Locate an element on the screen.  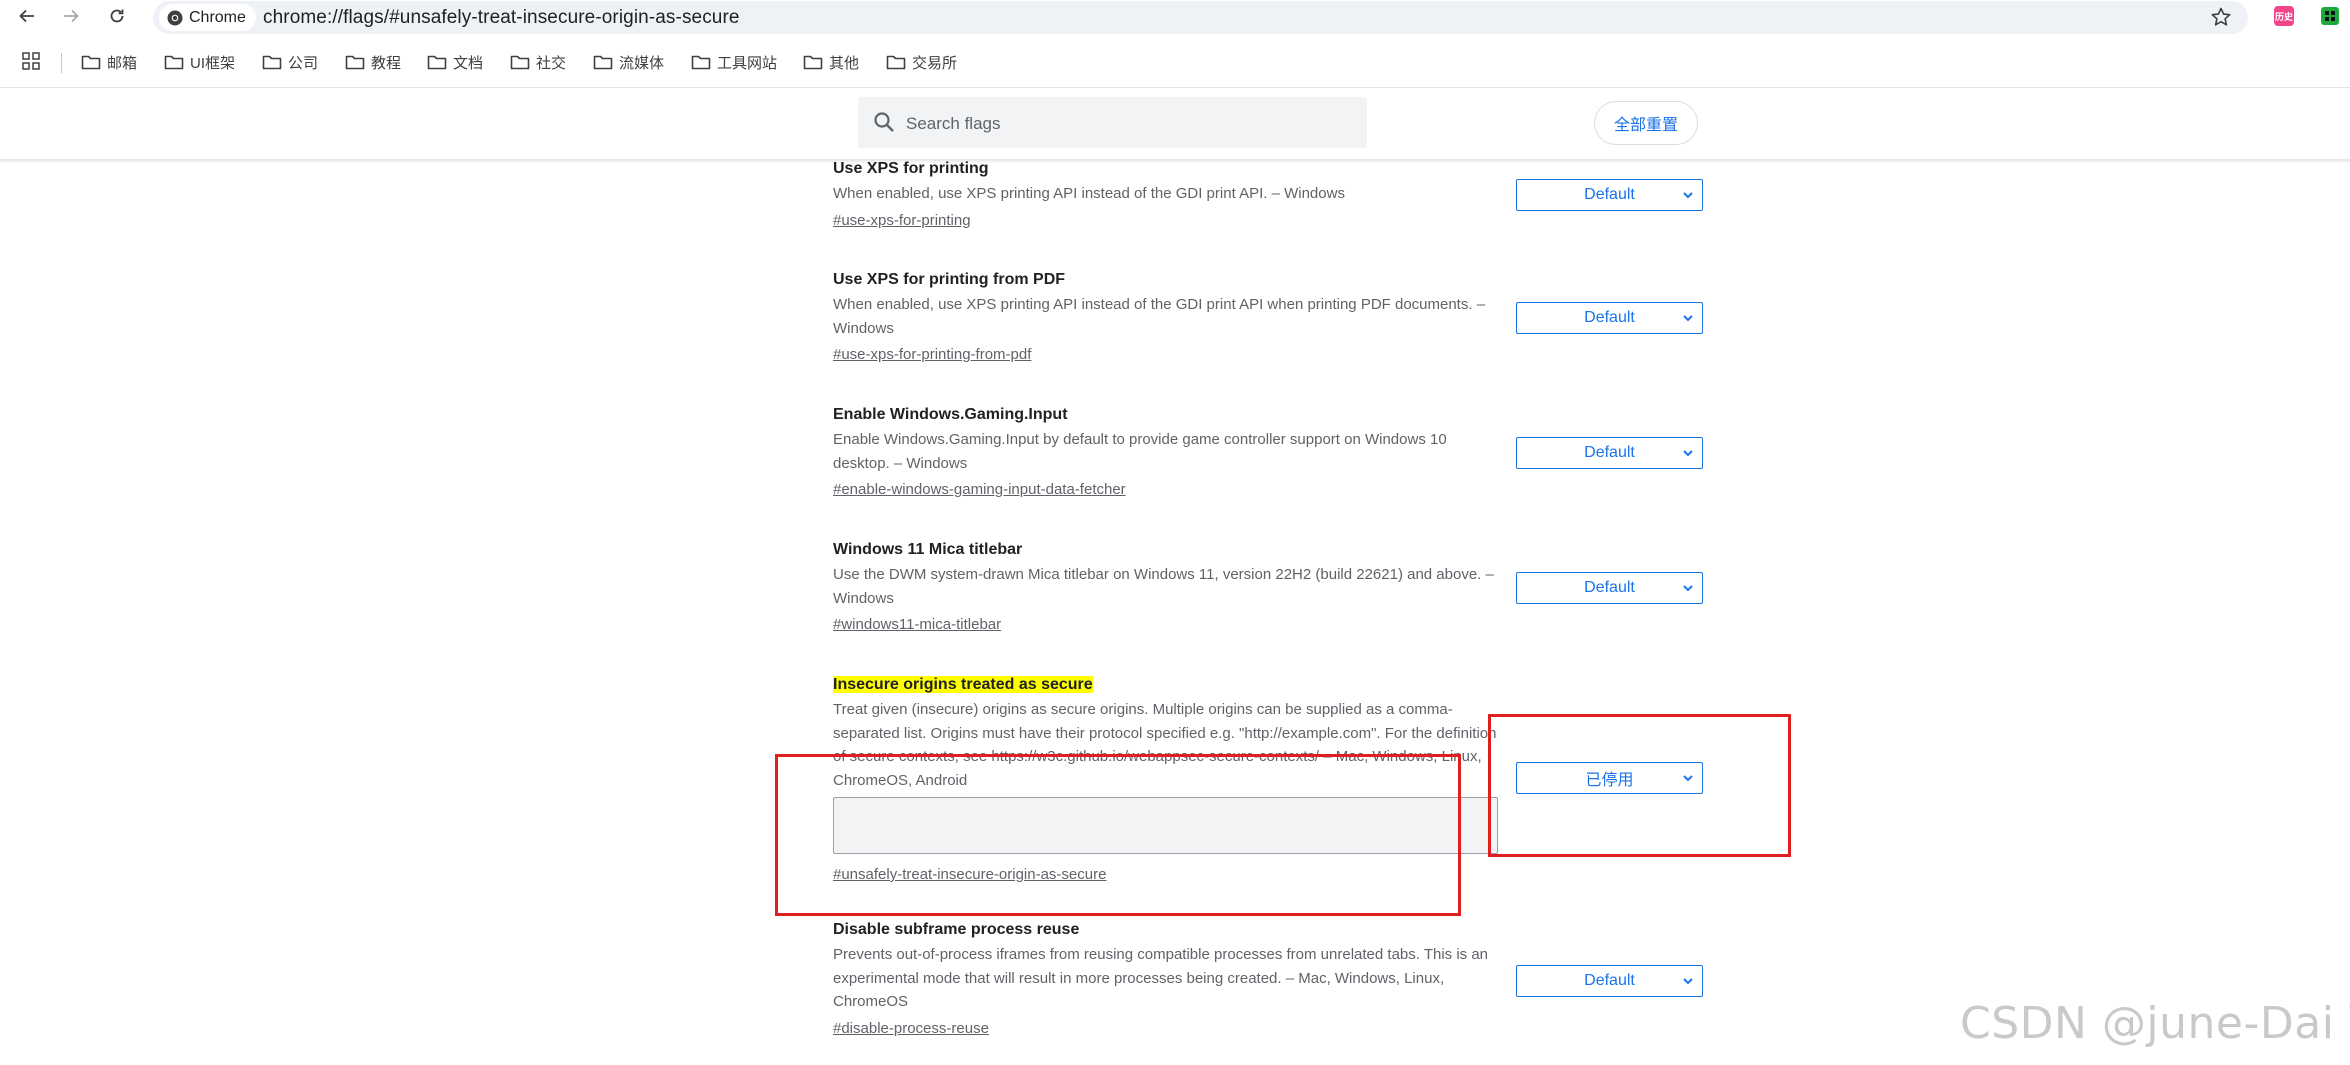
bookmark-label: 教程 is located at coordinates (386, 63).